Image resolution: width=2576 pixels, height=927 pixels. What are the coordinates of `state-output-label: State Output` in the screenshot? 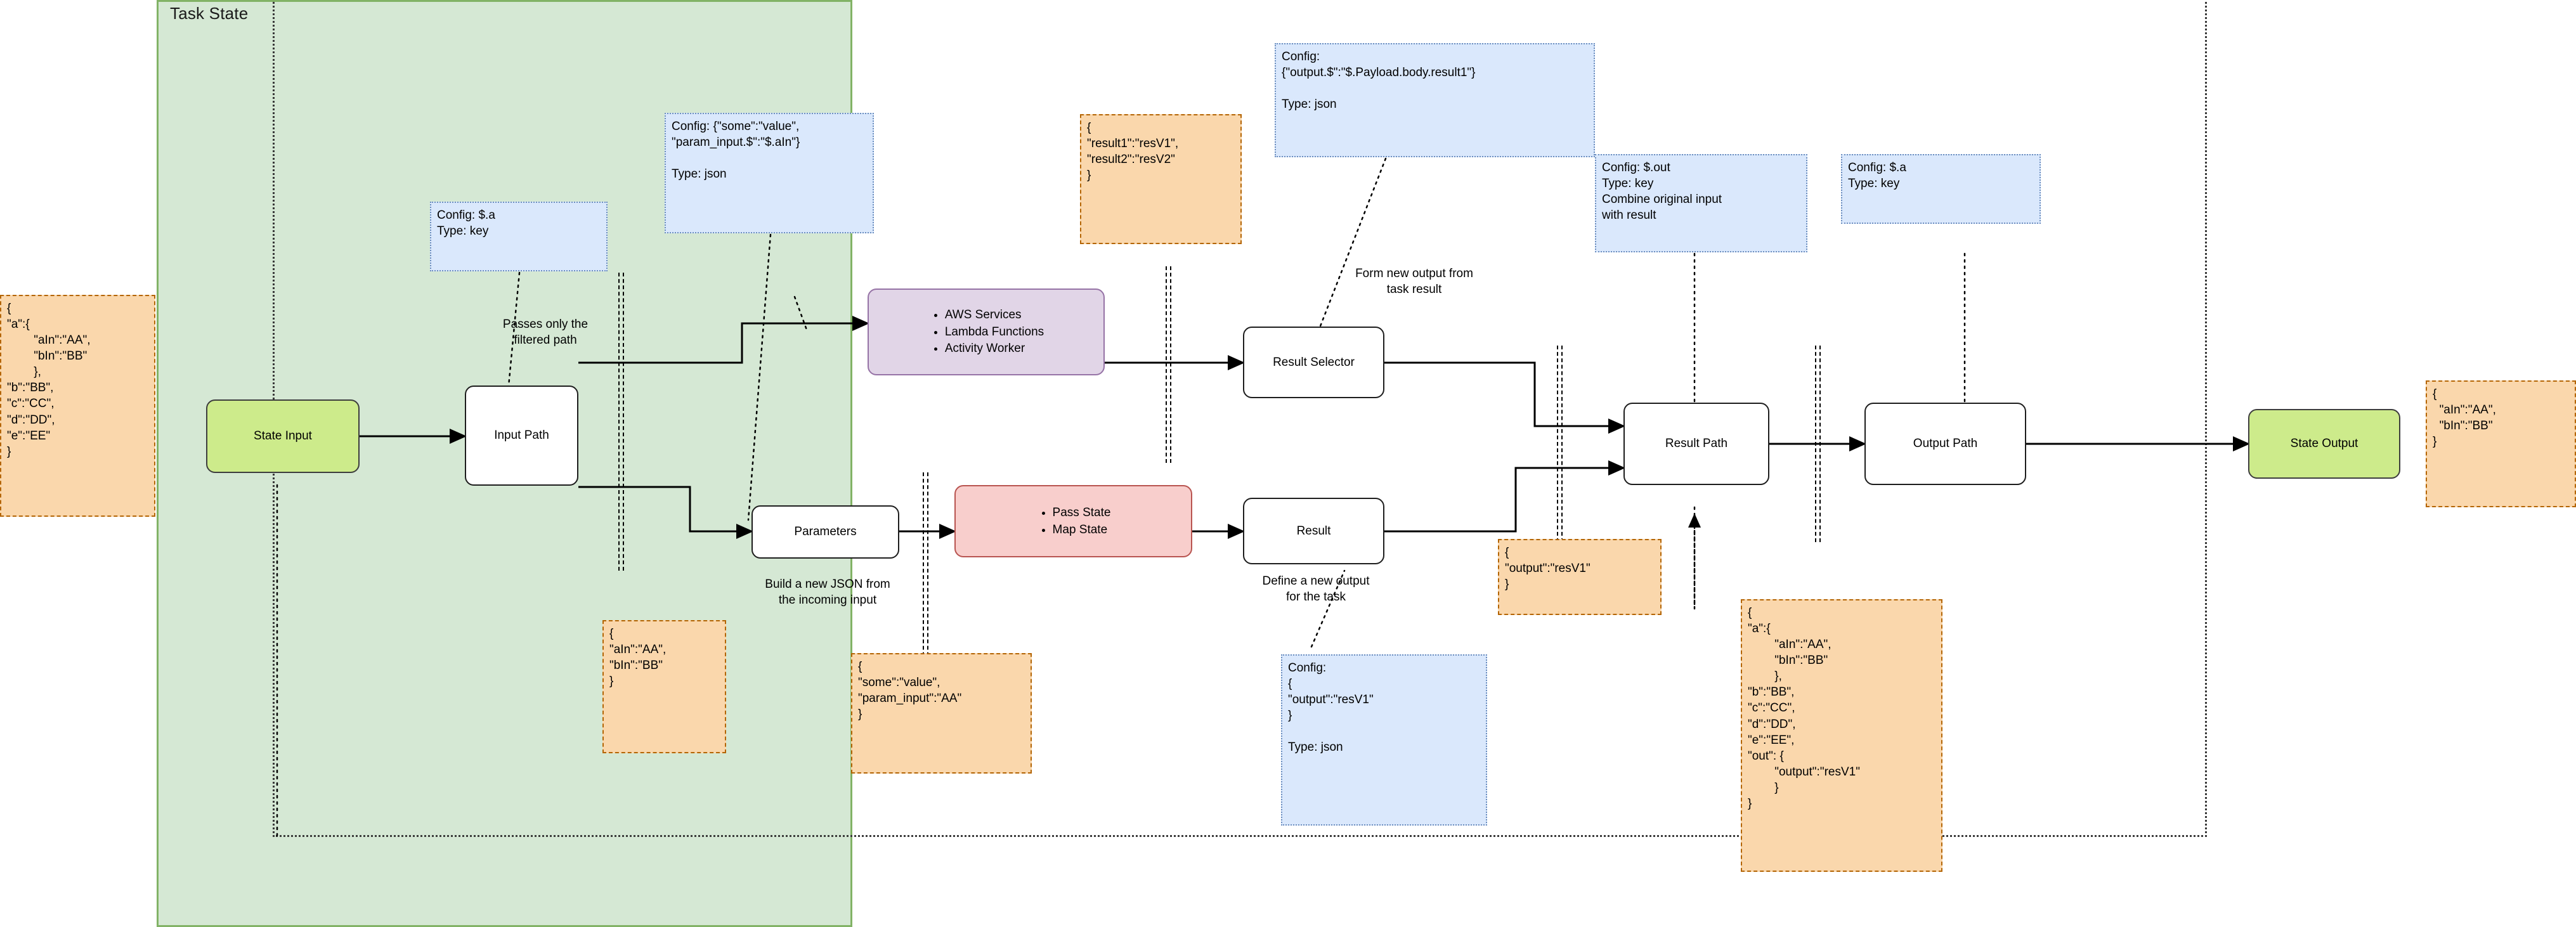 It's located at (2324, 444).